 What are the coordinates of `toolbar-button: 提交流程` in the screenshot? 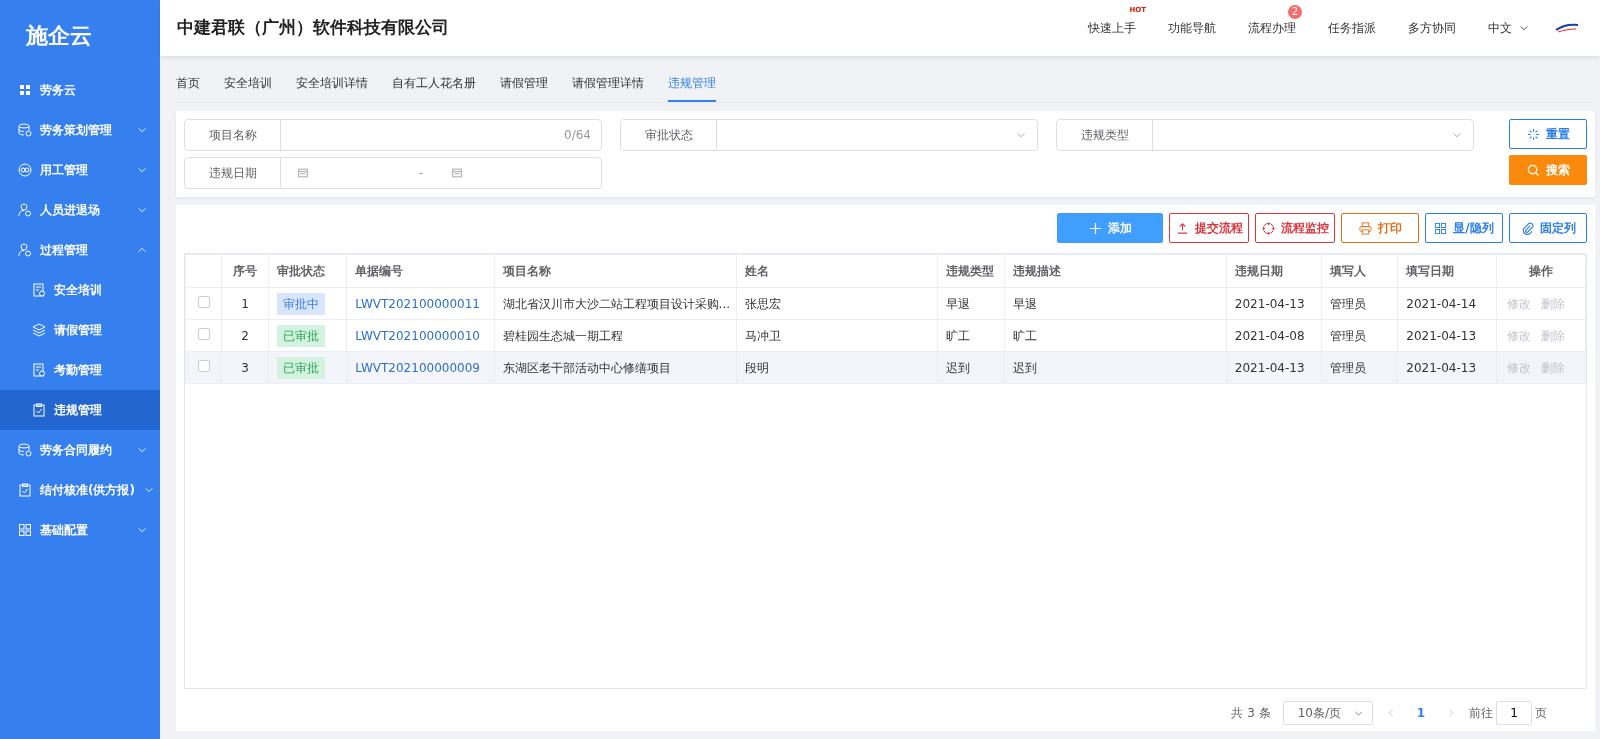 It's located at (1209, 228).